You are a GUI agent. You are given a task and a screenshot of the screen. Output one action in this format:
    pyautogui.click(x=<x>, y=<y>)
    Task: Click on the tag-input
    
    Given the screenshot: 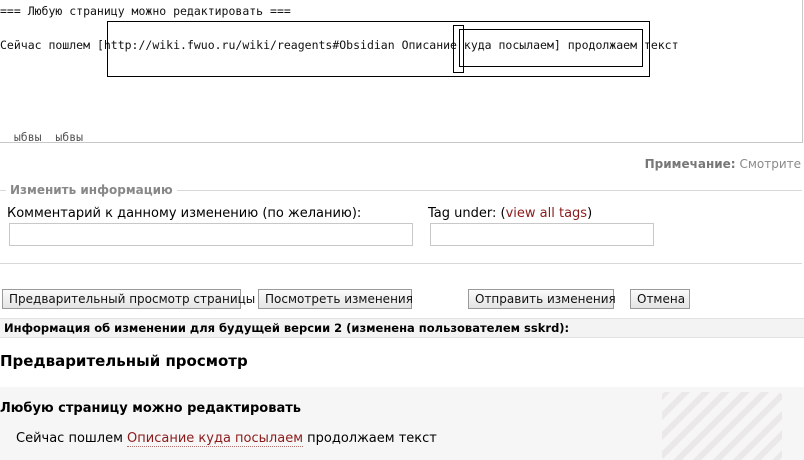 What is the action you would take?
    pyautogui.click(x=542, y=234)
    